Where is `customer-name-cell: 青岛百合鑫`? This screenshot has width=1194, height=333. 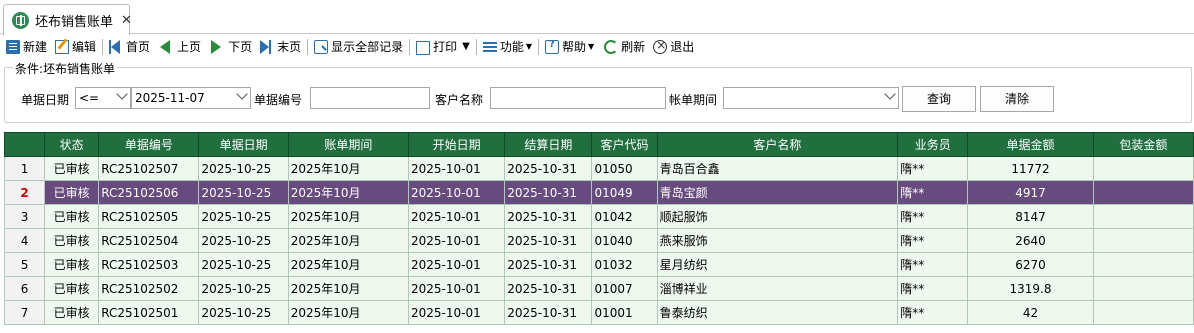 customer-name-cell: 青岛百合鑫 is located at coordinates (777, 168).